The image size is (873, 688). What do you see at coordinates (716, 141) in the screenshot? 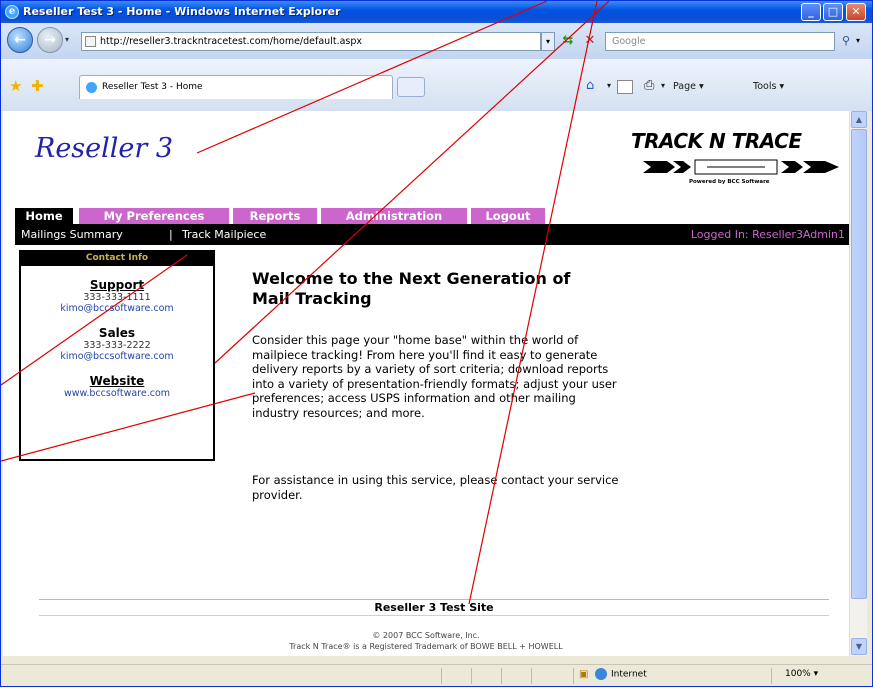
I see `track-n-trace-logo: TRACK N TRACE` at bounding box center [716, 141].